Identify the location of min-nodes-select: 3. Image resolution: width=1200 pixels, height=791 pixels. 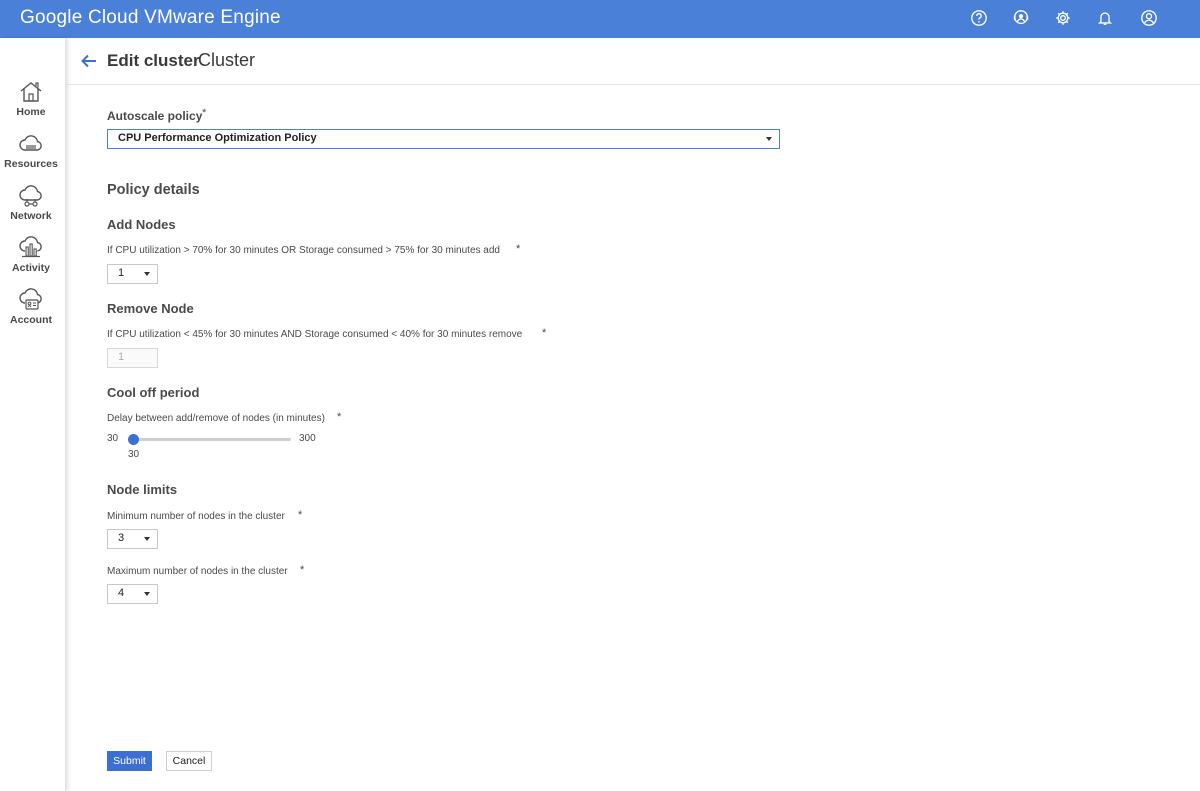
(132, 539).